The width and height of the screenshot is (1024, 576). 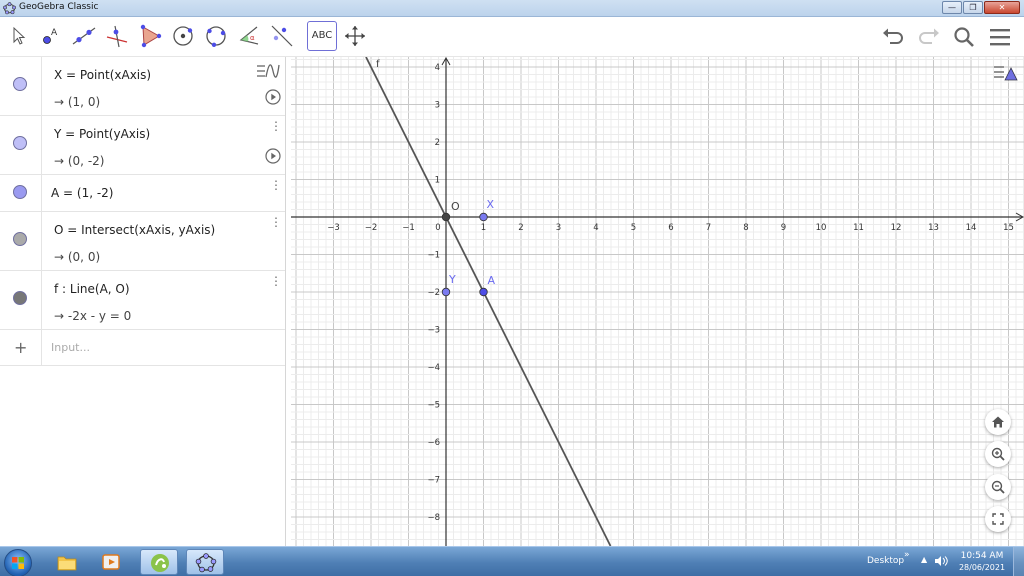 What do you see at coordinates (433, 518) in the screenshot?
I see `y-tick-label: −8` at bounding box center [433, 518].